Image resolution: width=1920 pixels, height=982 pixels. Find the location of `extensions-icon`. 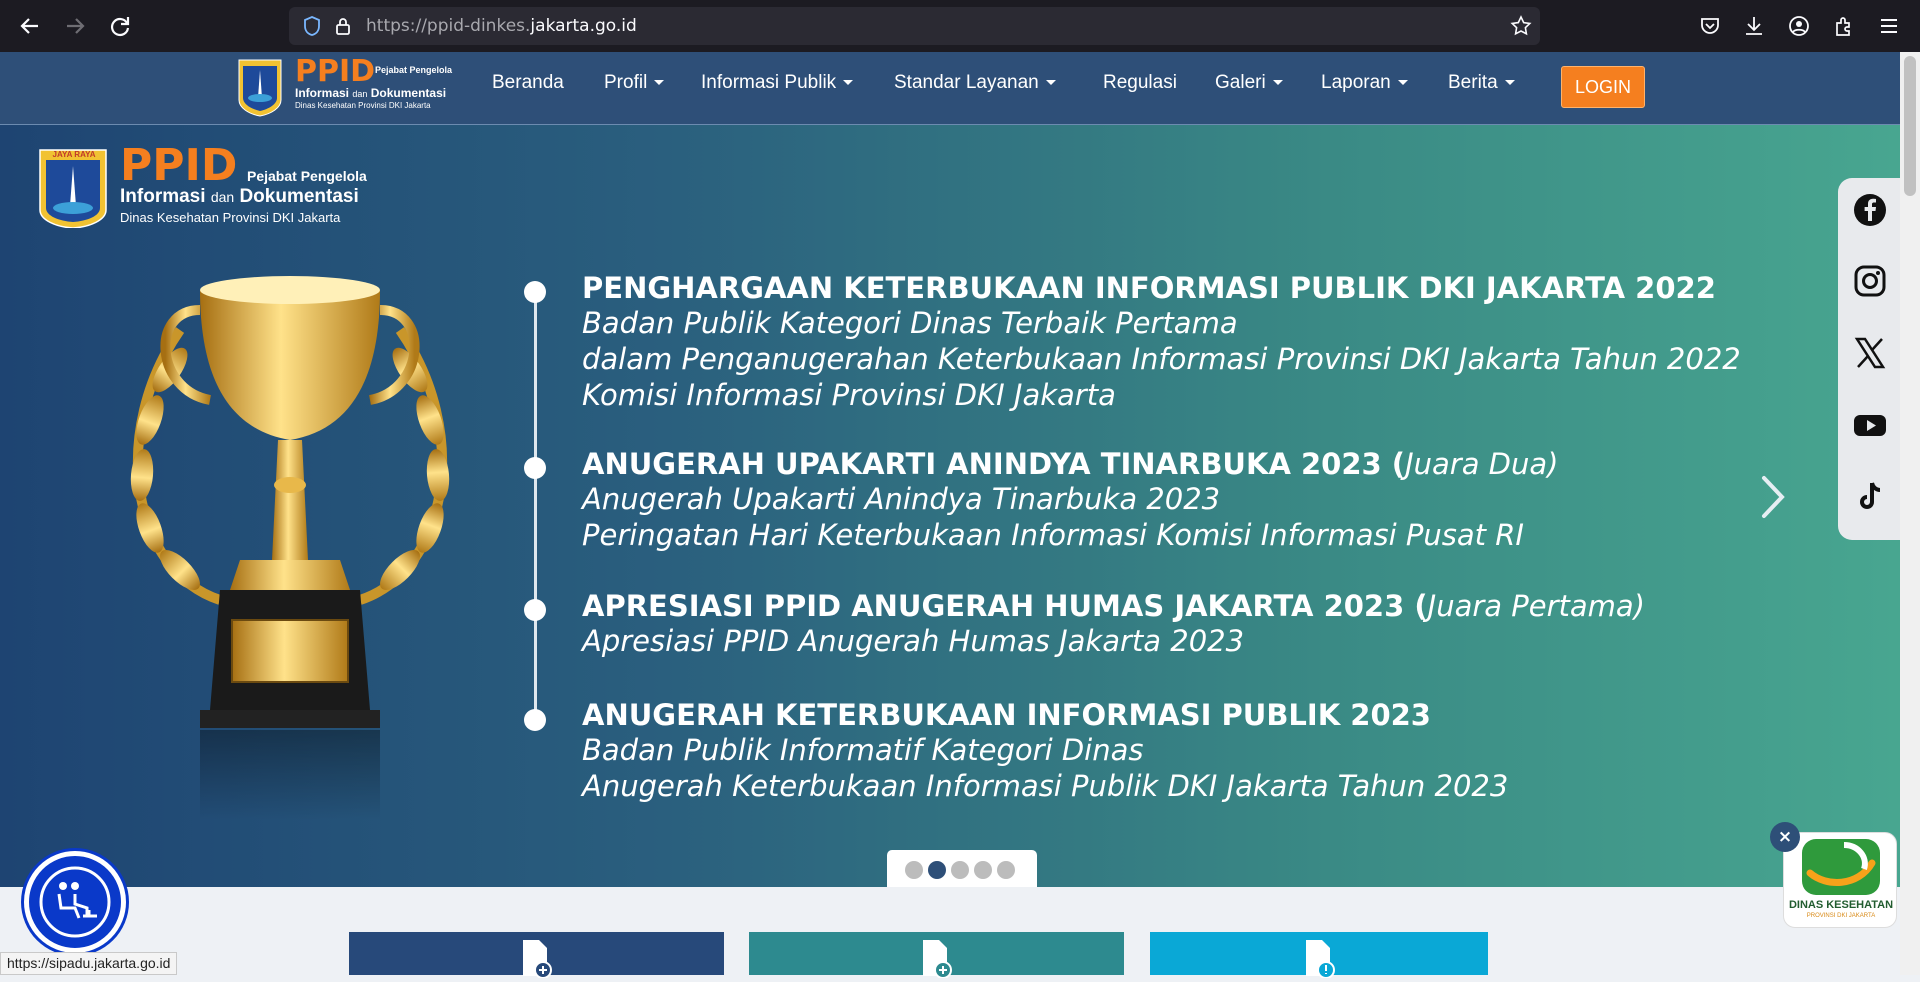

extensions-icon is located at coordinates (1844, 26).